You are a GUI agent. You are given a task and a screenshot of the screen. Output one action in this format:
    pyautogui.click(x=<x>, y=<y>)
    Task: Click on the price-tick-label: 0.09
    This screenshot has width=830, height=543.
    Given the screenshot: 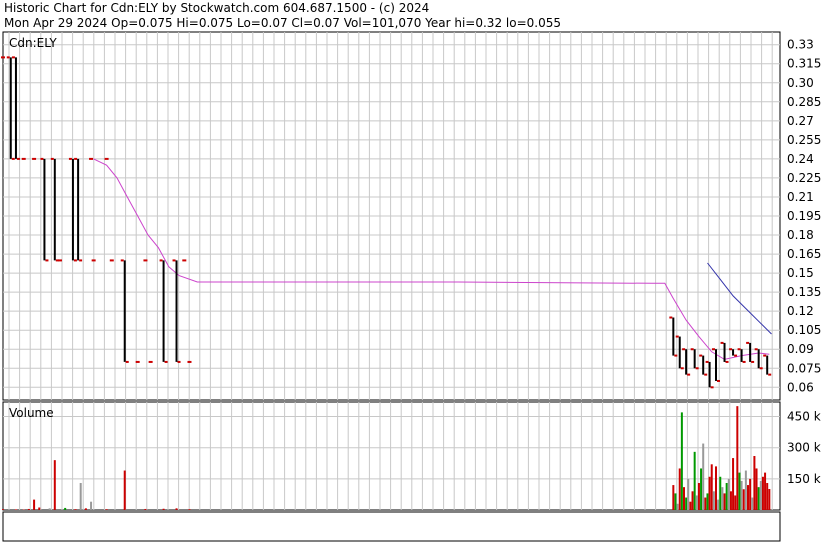 What is the action you would take?
    pyautogui.click(x=800, y=349)
    